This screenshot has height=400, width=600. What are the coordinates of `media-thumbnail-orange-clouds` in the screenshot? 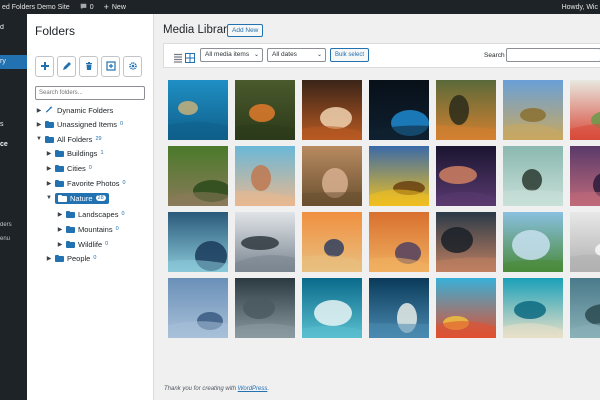 It's located at (399, 242).